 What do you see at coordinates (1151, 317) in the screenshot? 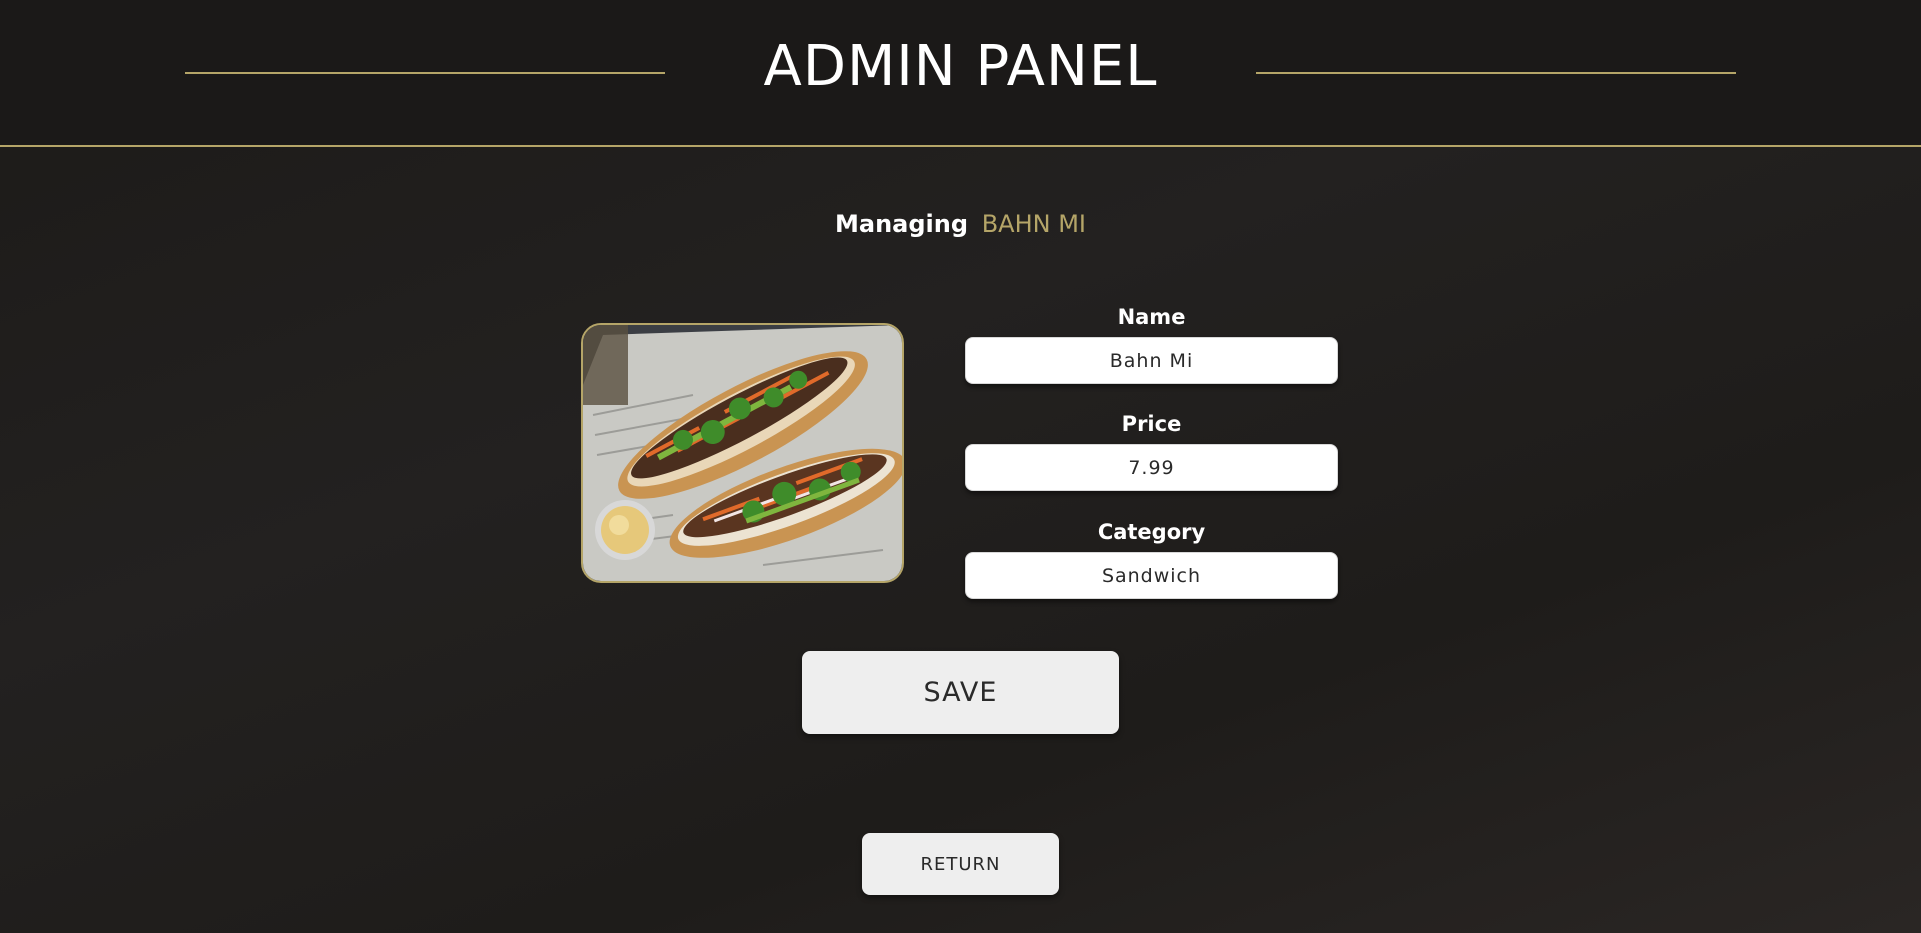
I see `name-label: Name` at bounding box center [1151, 317].